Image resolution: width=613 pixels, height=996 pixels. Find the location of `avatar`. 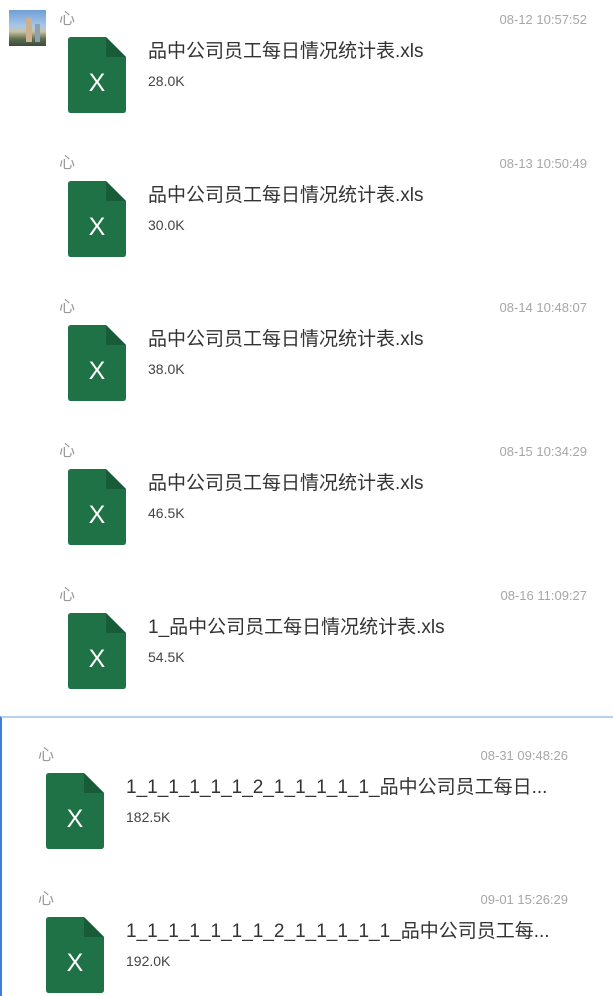

avatar is located at coordinates (27, 28).